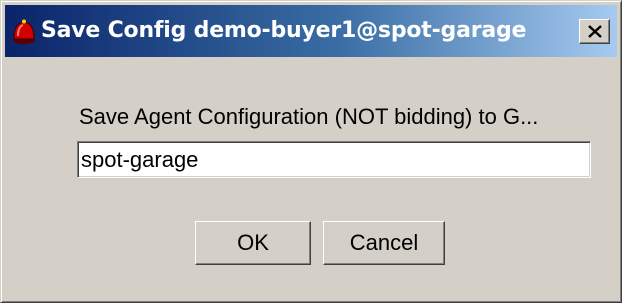 The image size is (622, 303). I want to click on close-button, so click(594, 31).